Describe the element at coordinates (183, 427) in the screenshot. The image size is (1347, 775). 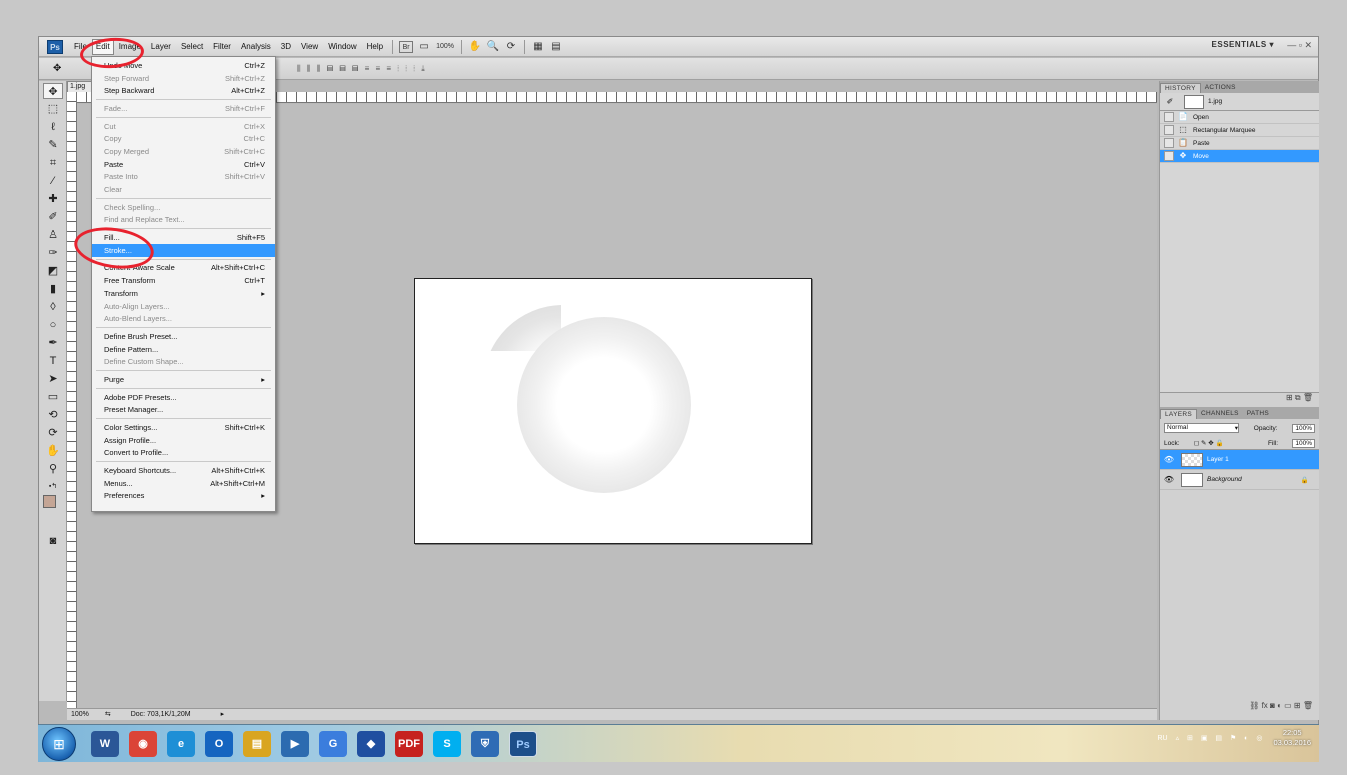
I see `menu-item-color-settings: Color Settings... Shift+Ctrl+K` at that location.